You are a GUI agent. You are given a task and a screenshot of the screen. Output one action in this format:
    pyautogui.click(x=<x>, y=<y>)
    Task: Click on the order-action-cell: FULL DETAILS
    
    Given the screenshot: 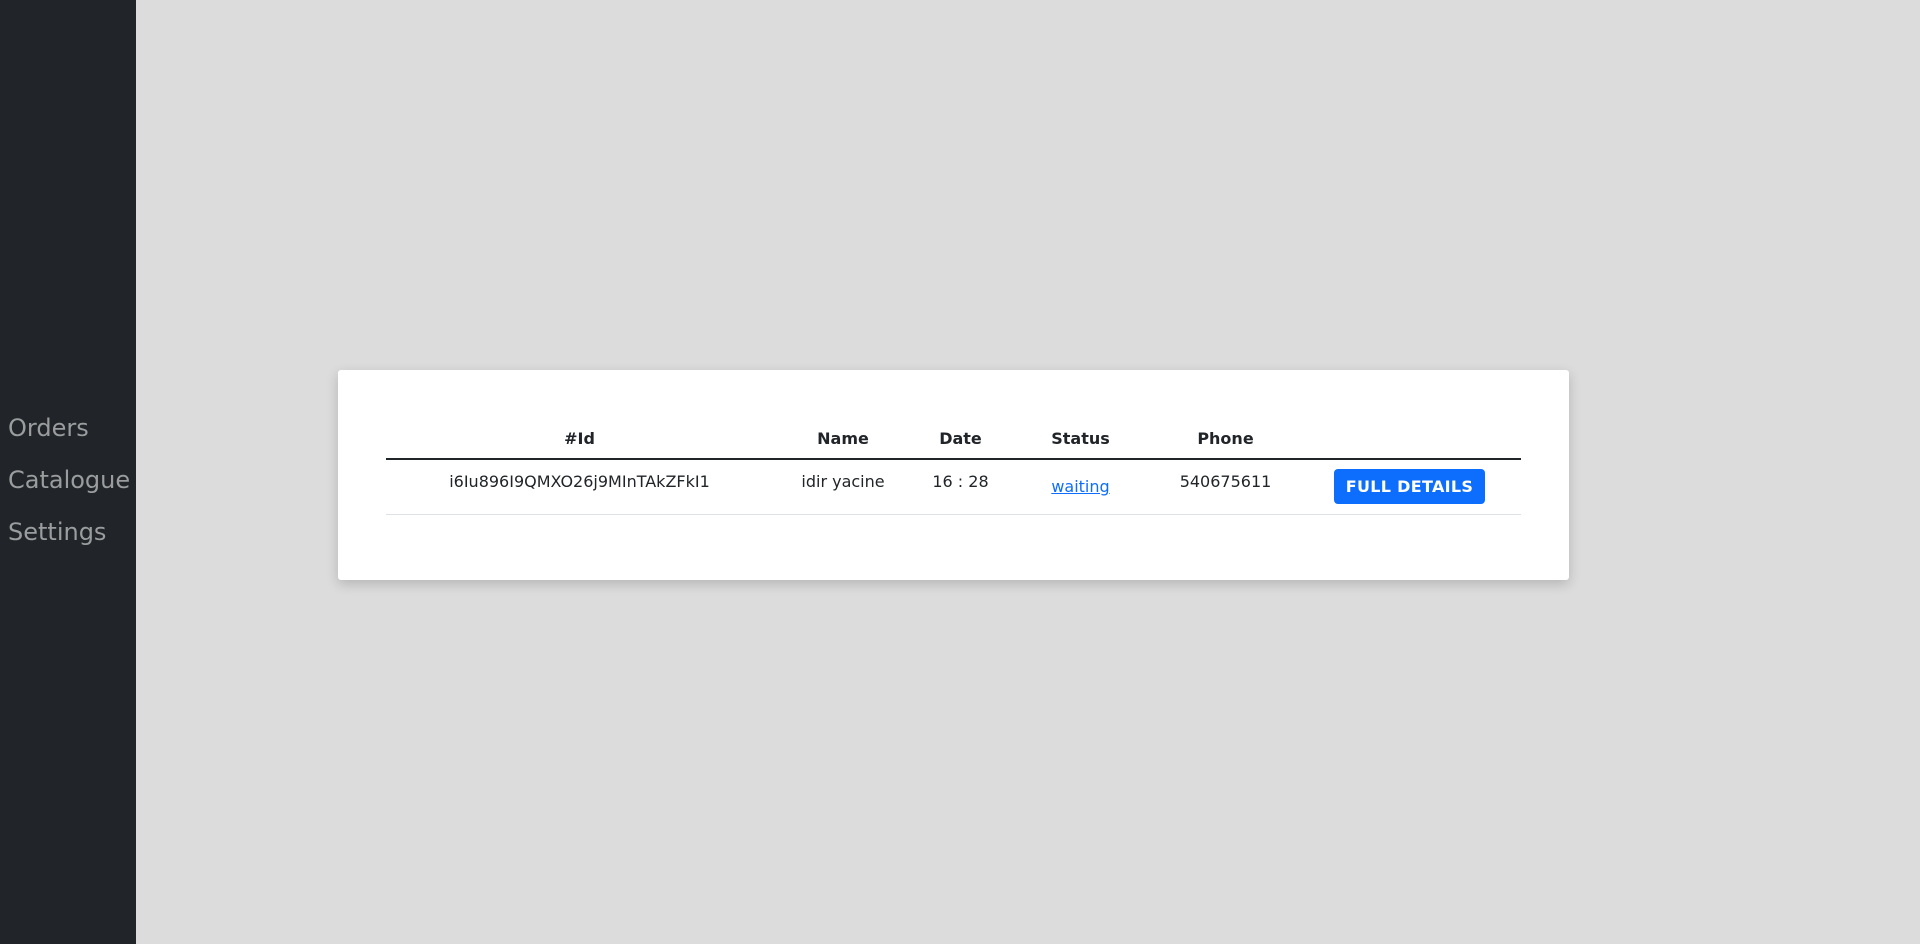 What is the action you would take?
    pyautogui.click(x=1409, y=487)
    